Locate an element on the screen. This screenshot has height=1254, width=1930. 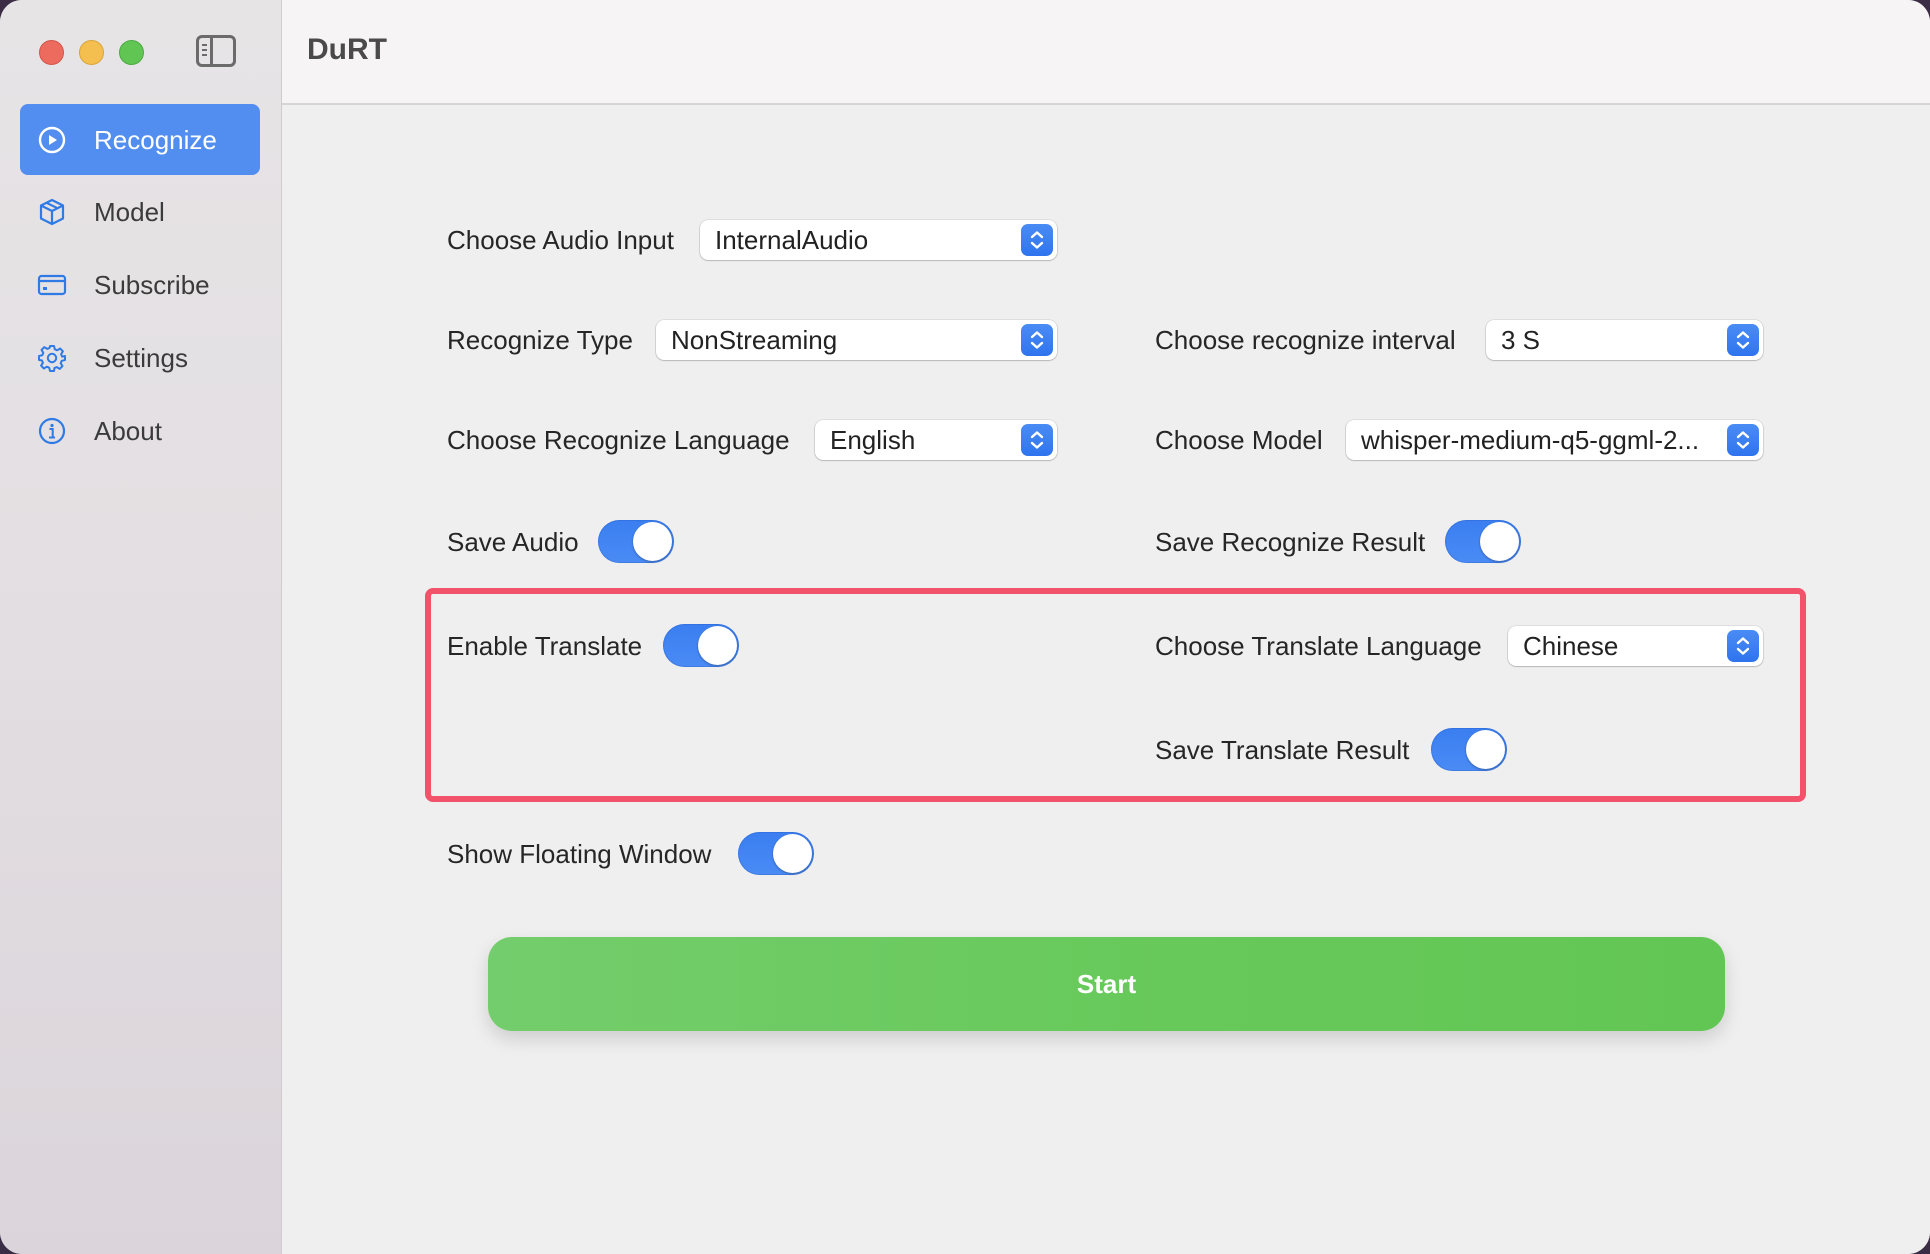
app-title: DuRT is located at coordinates (347, 49).